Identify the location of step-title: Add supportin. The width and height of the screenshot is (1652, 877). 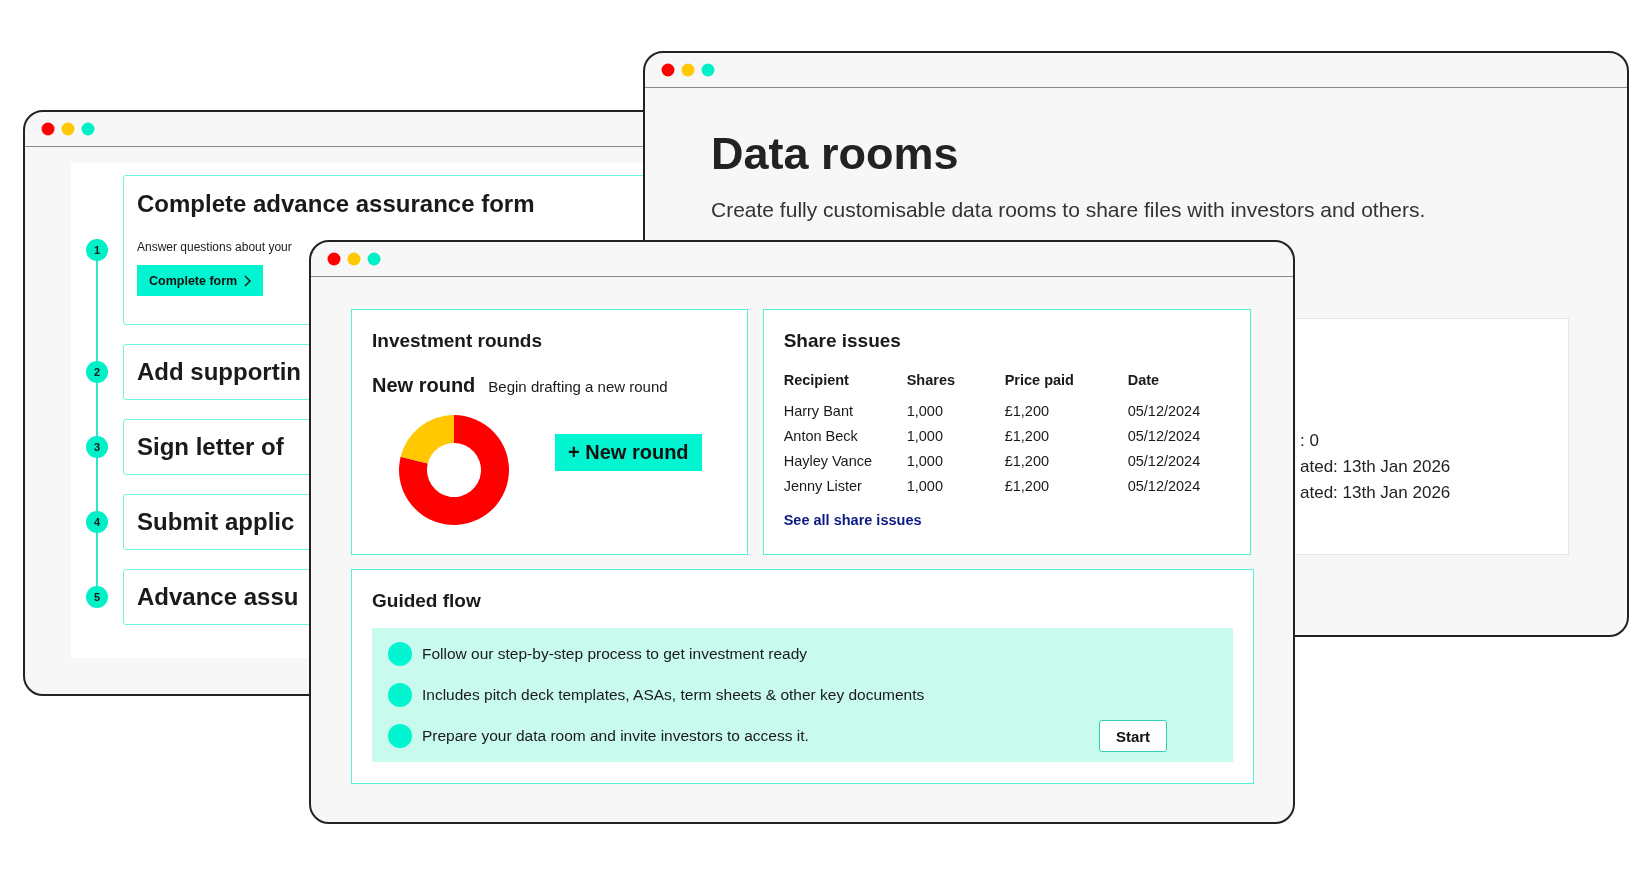
(219, 372).